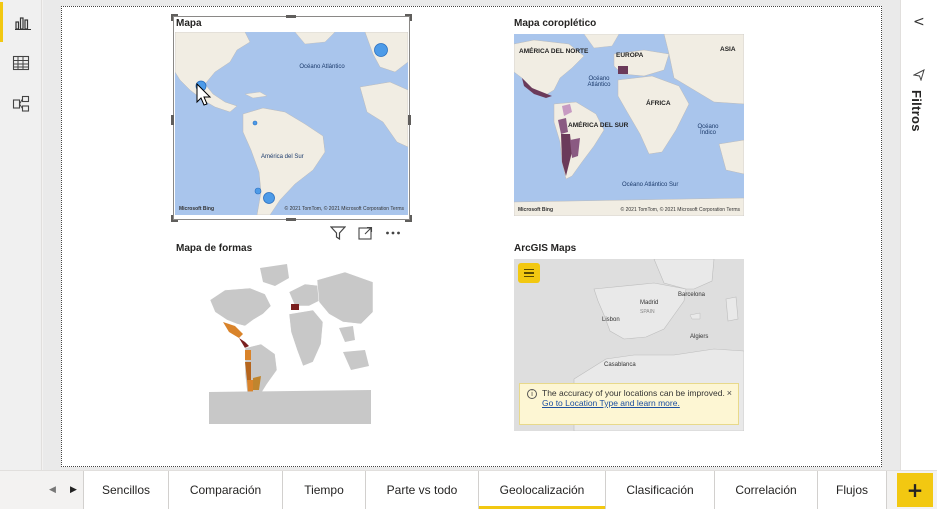 The width and height of the screenshot is (937, 509). I want to click on tab-tiempo: Tiempo, so click(324, 490).